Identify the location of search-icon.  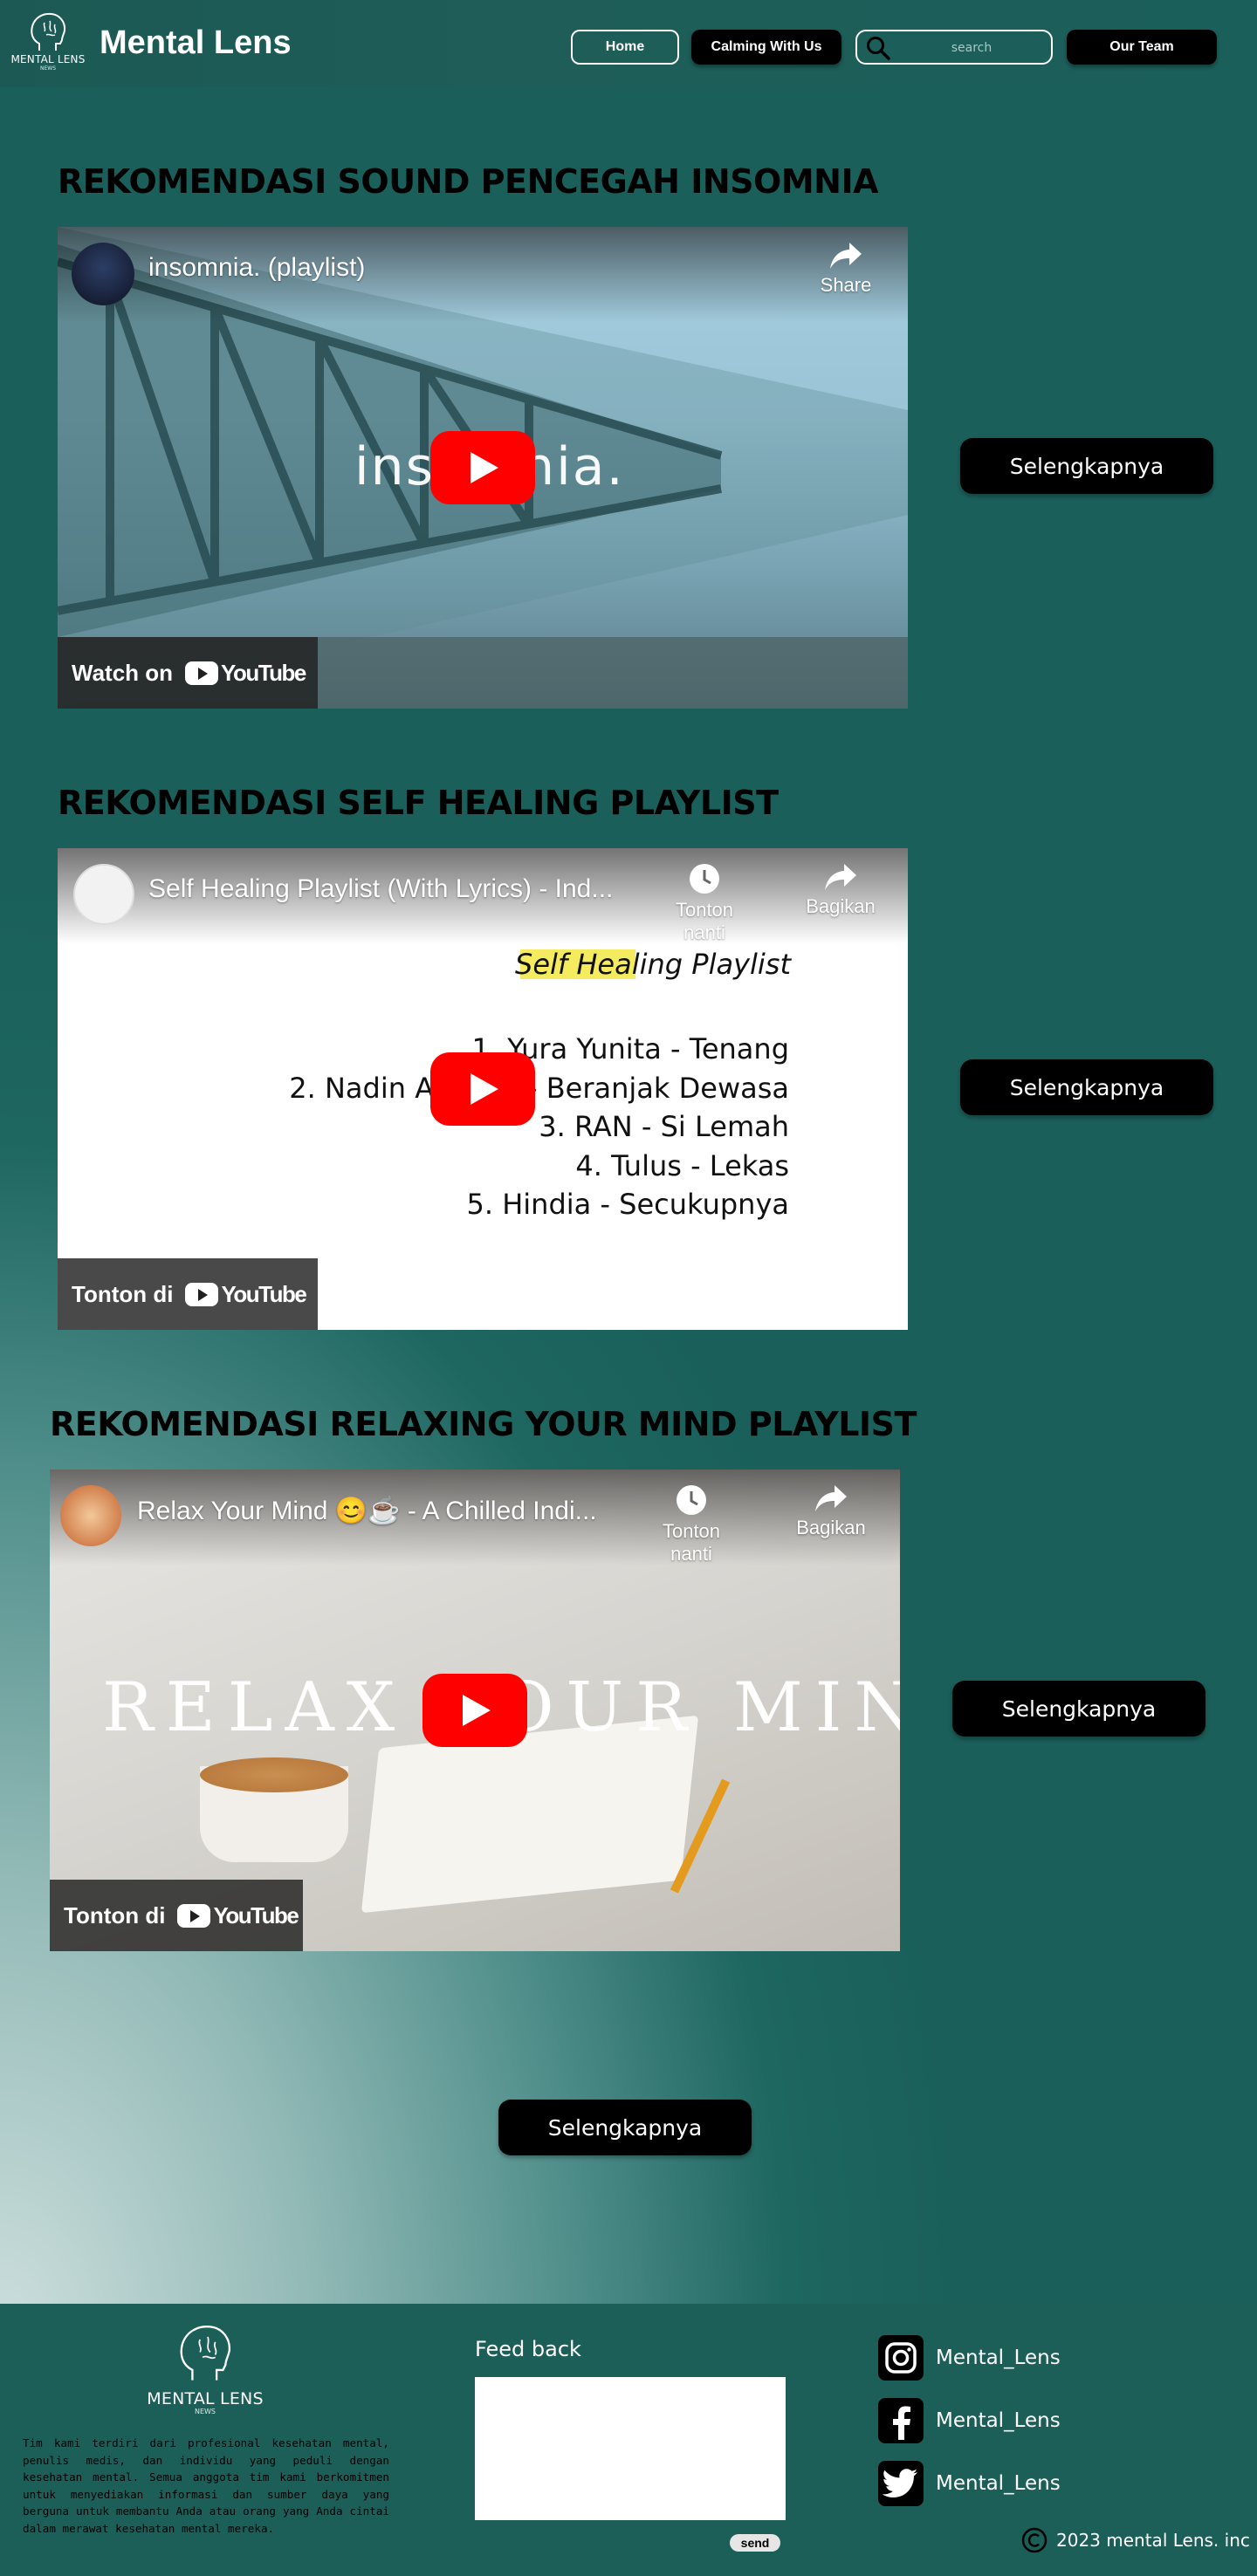
(878, 48).